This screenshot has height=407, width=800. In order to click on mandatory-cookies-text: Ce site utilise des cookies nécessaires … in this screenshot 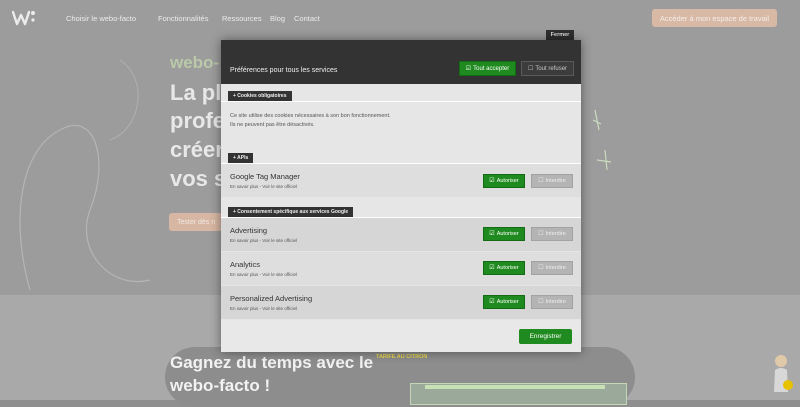, I will do `click(310, 116)`.